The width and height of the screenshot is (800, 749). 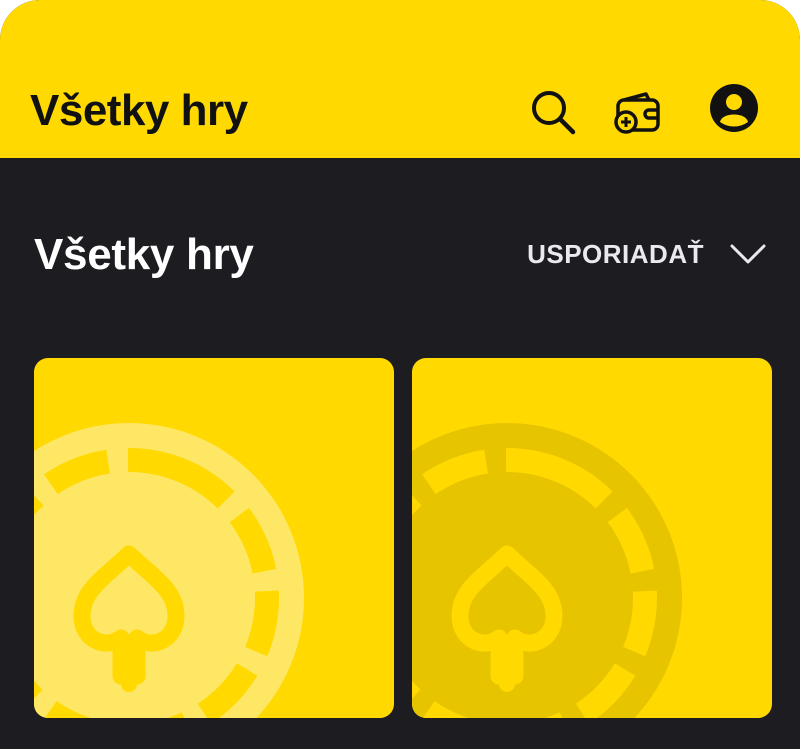 What do you see at coordinates (400, 256) in the screenshot?
I see `section-header: Všetky hry USPORIADAŤ` at bounding box center [400, 256].